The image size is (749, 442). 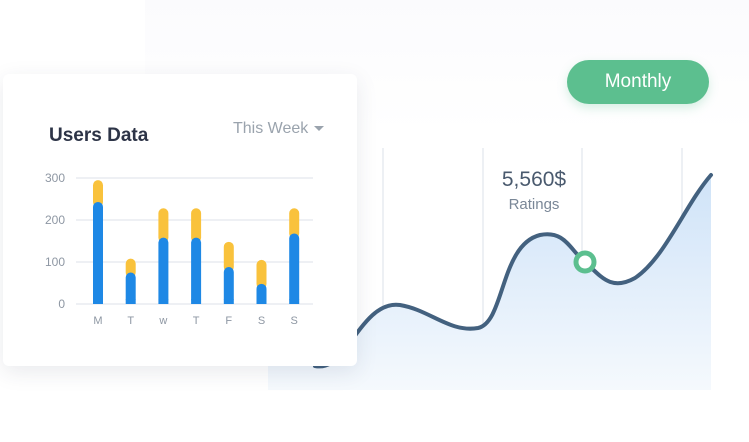 What do you see at coordinates (61, 304) in the screenshot?
I see `y-tick-label: 0` at bounding box center [61, 304].